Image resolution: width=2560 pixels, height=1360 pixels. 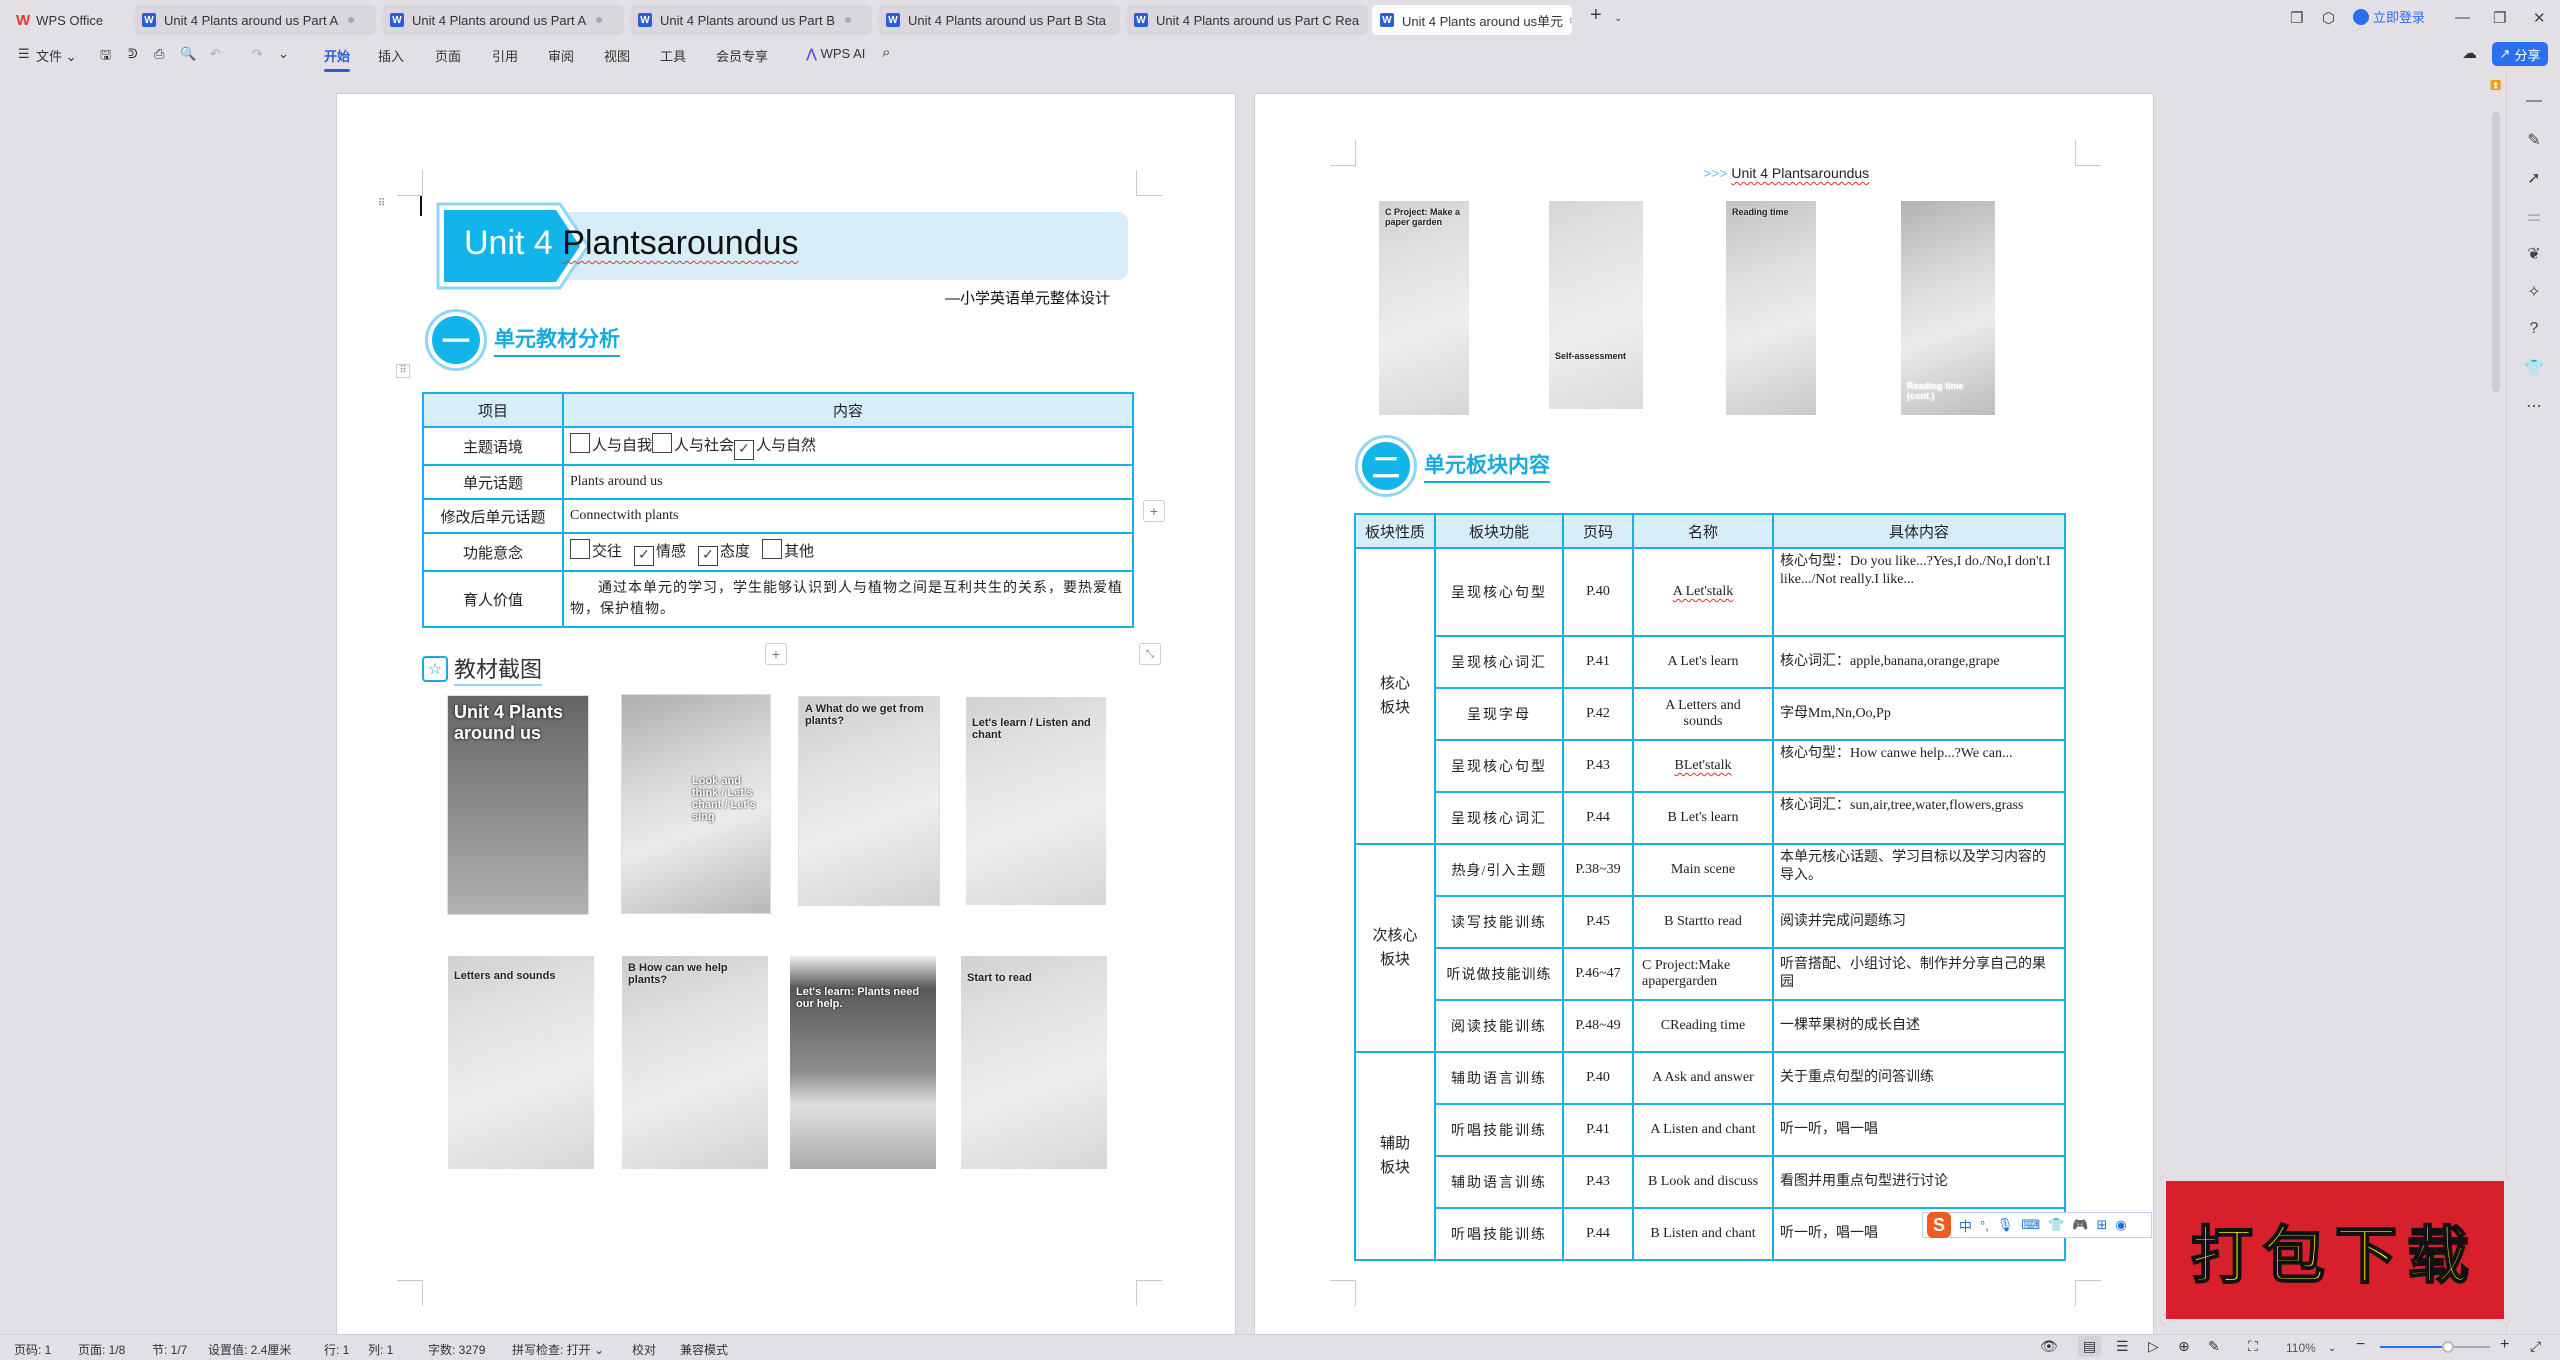 What do you see at coordinates (448, 55) in the screenshot?
I see `ribbon-tab-page: 页面` at bounding box center [448, 55].